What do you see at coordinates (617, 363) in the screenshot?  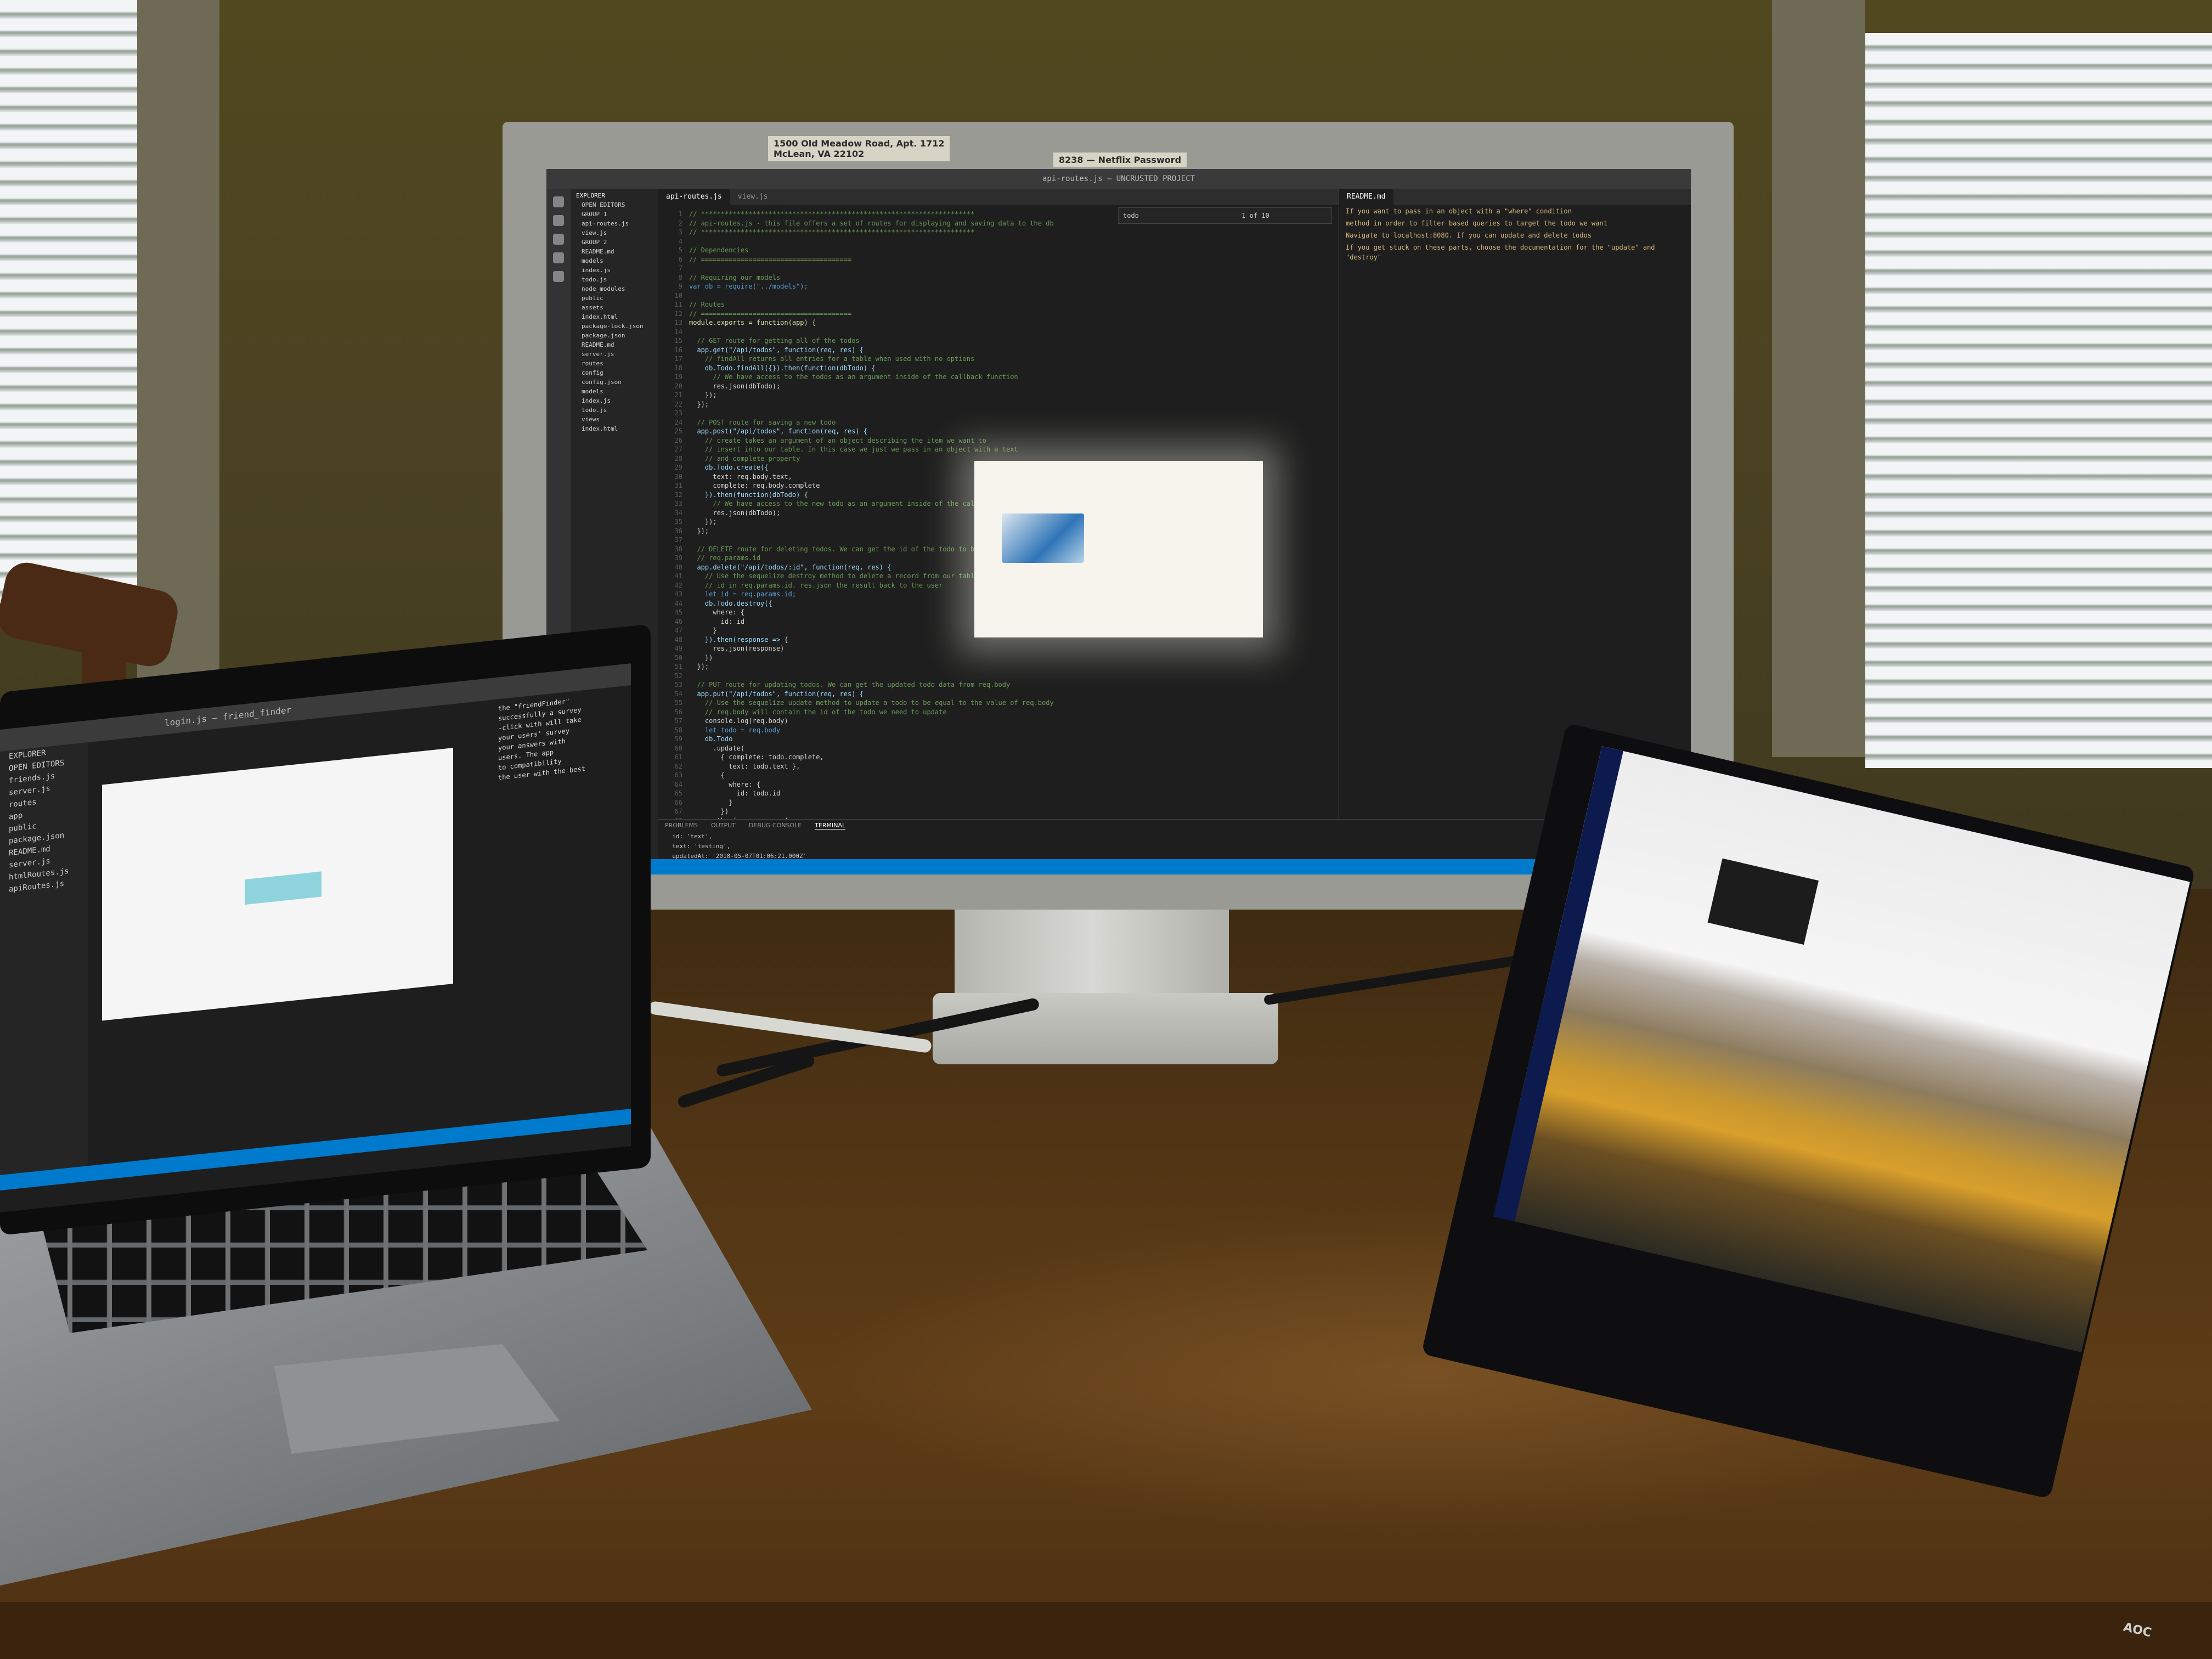 I see `explorer-item: routes` at bounding box center [617, 363].